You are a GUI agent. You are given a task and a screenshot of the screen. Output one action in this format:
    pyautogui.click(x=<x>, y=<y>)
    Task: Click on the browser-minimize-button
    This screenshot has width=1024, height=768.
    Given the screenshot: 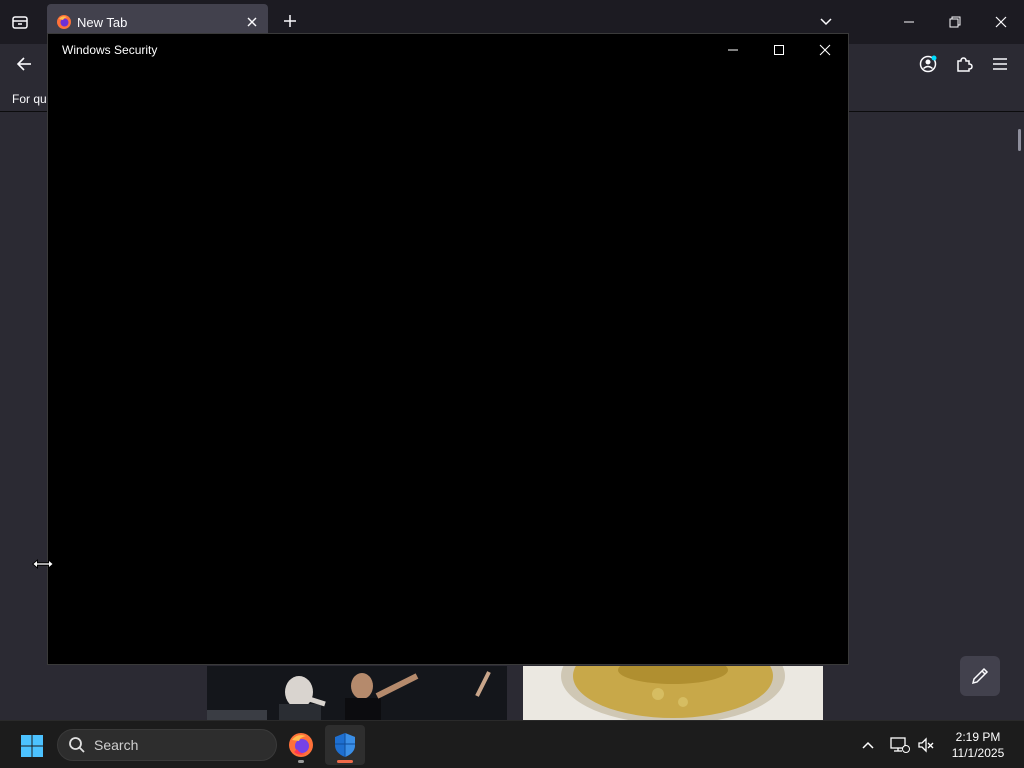 What is the action you would take?
    pyautogui.click(x=909, y=22)
    